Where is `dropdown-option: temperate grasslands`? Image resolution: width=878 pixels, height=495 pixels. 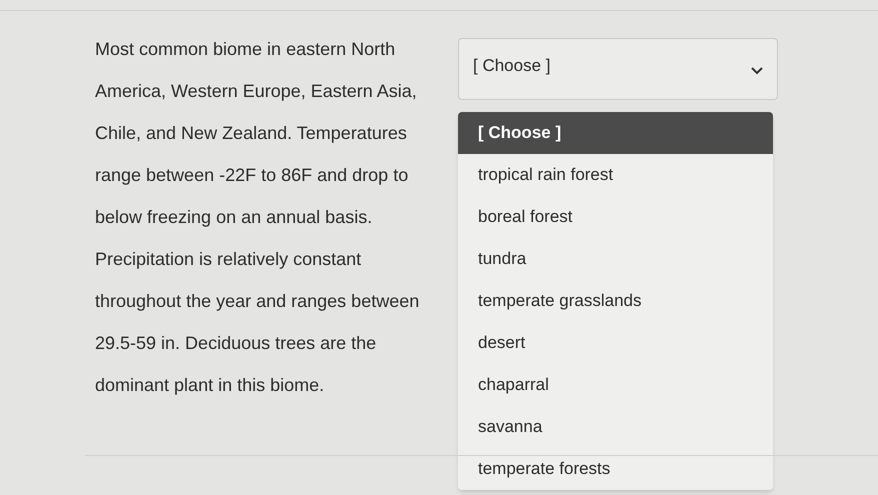 dropdown-option: temperate grasslands is located at coordinates (615, 301).